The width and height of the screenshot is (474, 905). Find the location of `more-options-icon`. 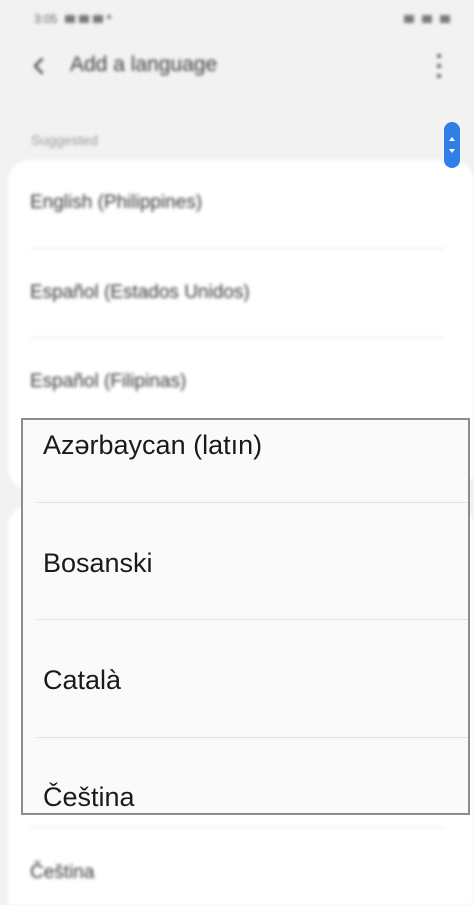

more-options-icon is located at coordinates (439, 66).